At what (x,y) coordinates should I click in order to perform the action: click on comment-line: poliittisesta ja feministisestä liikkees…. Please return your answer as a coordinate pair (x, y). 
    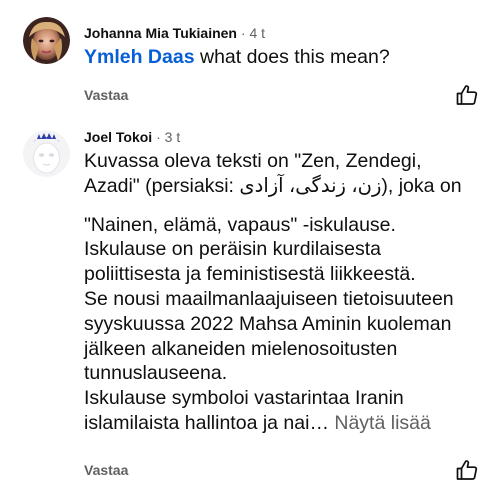
    Looking at the image, I should click on (250, 274).